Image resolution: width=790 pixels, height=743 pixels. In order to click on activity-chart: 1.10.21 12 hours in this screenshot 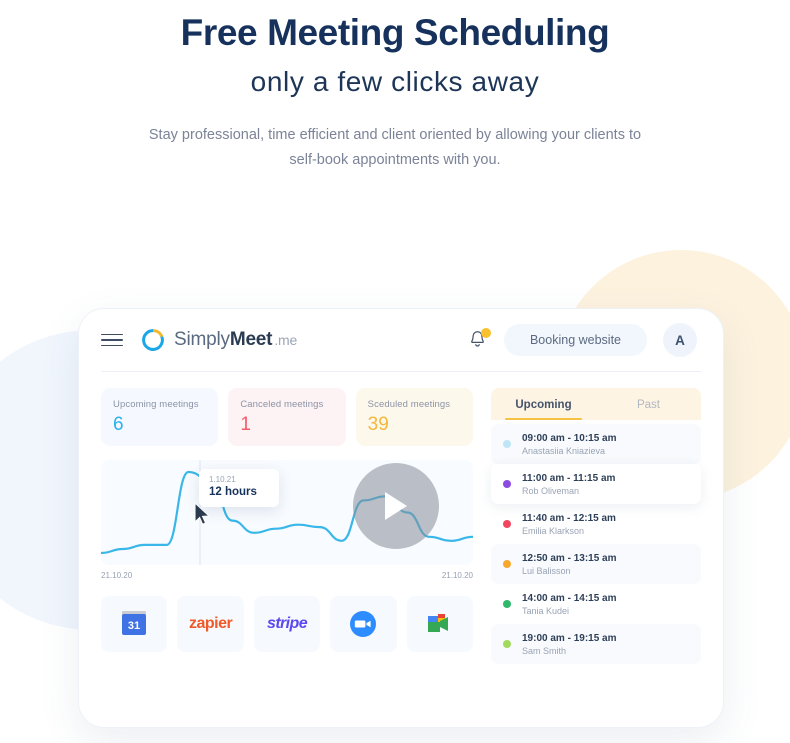, I will do `click(287, 512)`.